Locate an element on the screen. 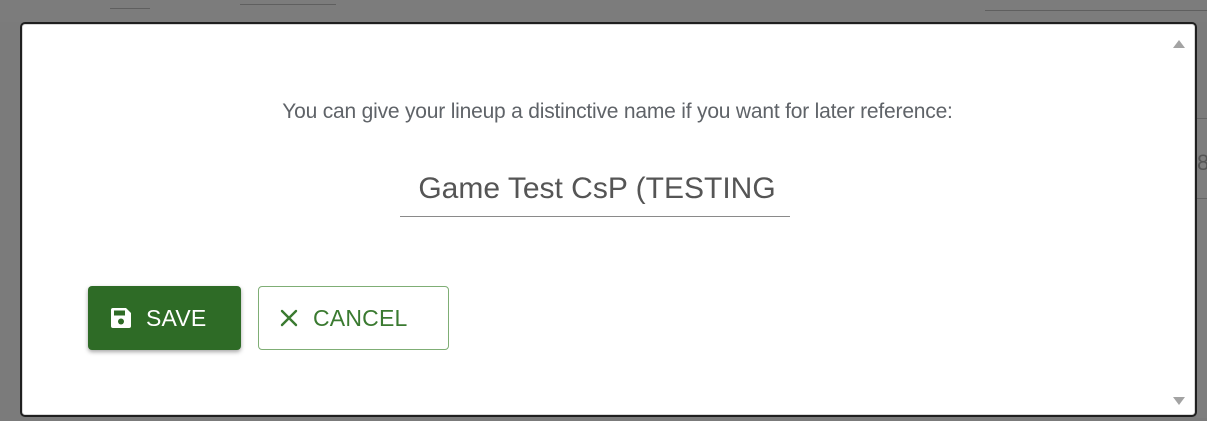 This screenshot has width=1207, height=421. save-button: SAVE is located at coordinates (164, 318).